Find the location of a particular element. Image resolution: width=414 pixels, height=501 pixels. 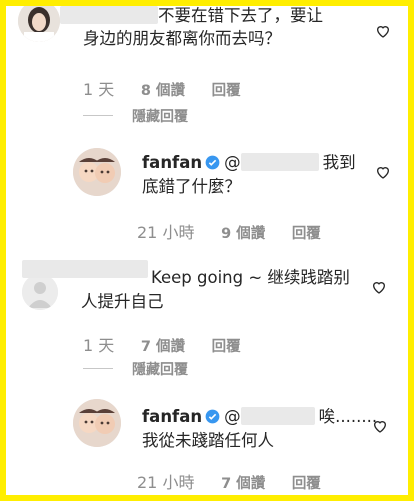

reply-text-line1: fanfan @ 我到 is located at coordinates (249, 162).